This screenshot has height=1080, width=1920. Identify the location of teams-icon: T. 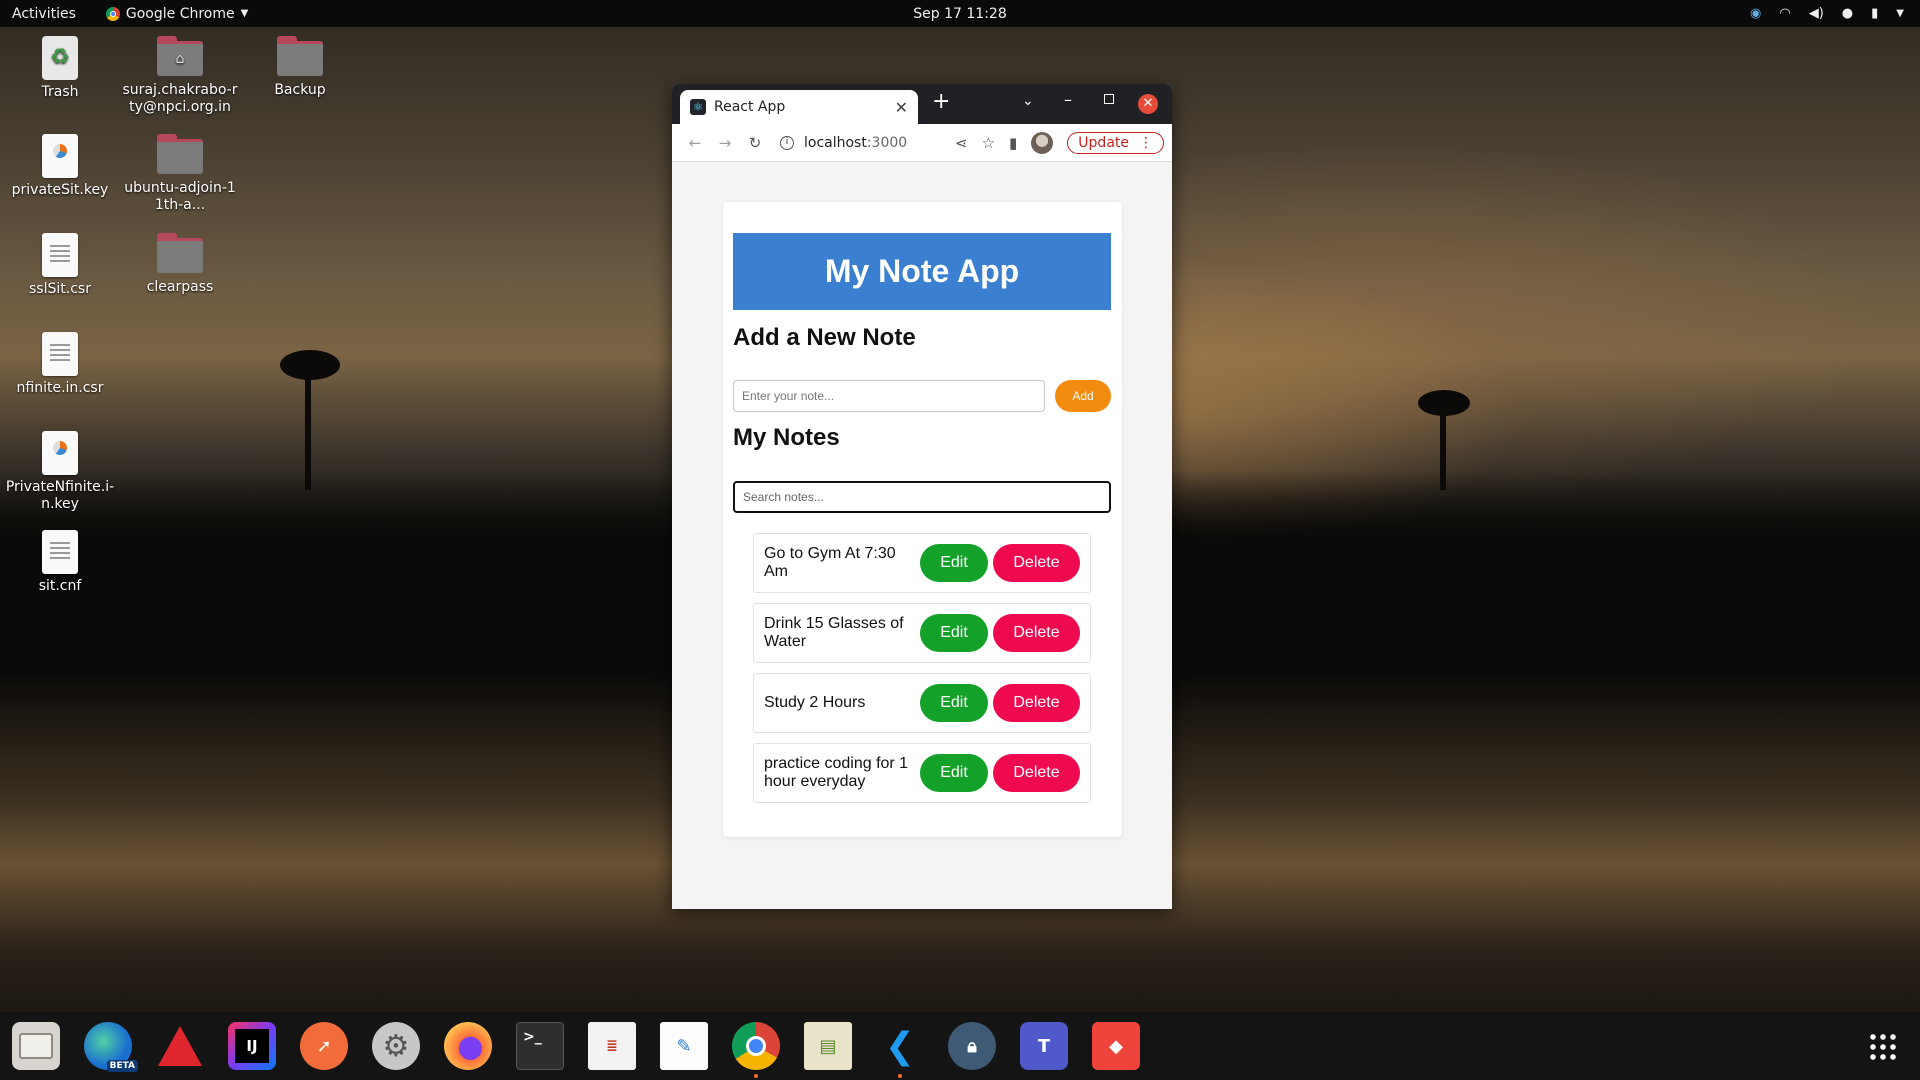
(1044, 1046).